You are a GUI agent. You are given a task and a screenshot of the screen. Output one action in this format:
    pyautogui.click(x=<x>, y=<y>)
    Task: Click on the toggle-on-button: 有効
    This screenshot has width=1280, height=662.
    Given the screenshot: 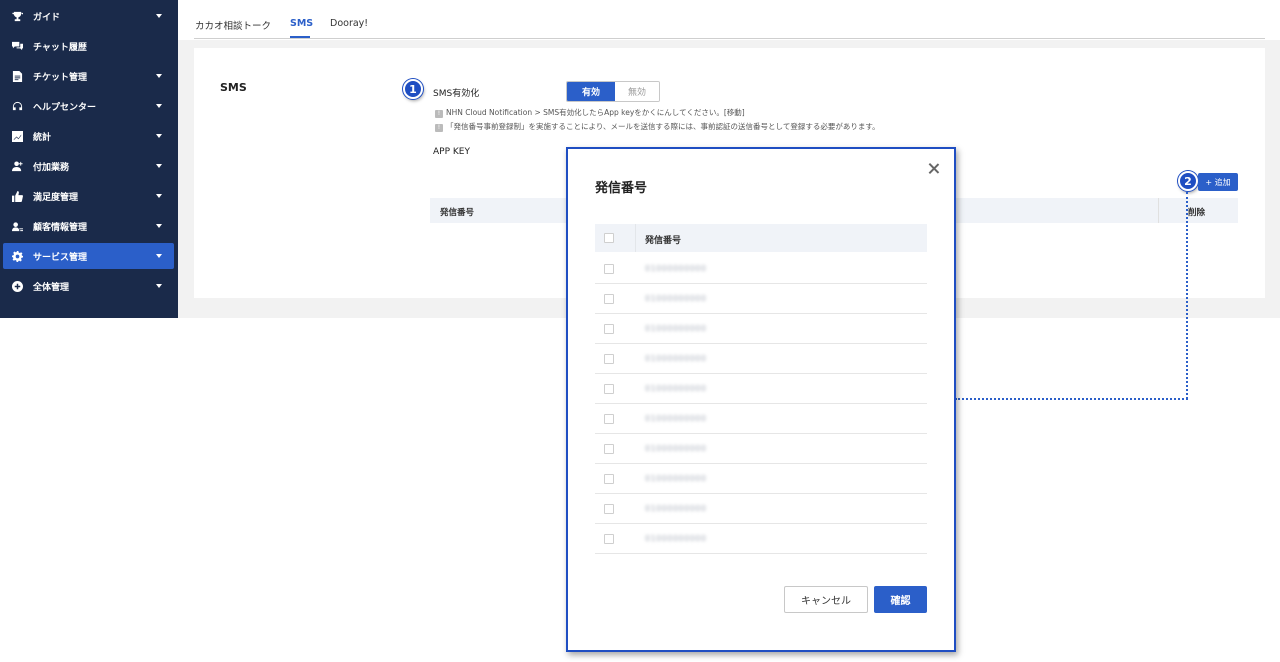 What is the action you would take?
    pyautogui.click(x=591, y=91)
    